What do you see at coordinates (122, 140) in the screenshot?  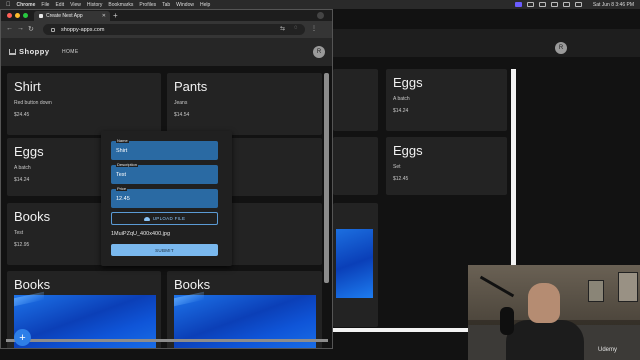 I see `name-field-label: Name` at bounding box center [122, 140].